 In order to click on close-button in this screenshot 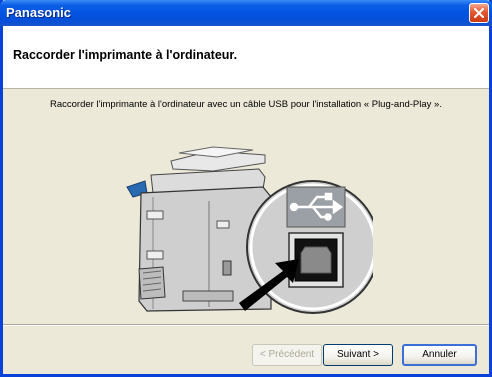, I will do `click(479, 13)`.